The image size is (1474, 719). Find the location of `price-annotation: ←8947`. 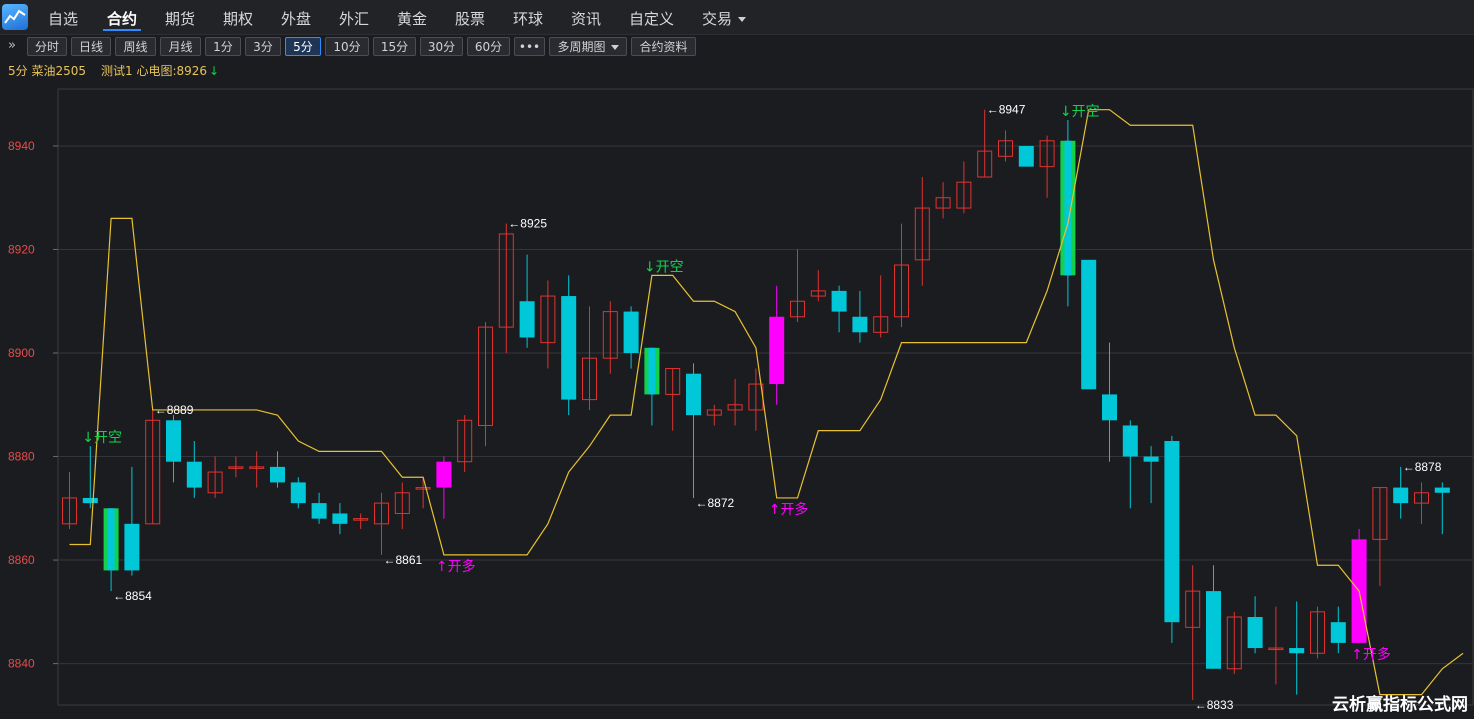

price-annotation: ←8947 is located at coordinates (1006, 110).